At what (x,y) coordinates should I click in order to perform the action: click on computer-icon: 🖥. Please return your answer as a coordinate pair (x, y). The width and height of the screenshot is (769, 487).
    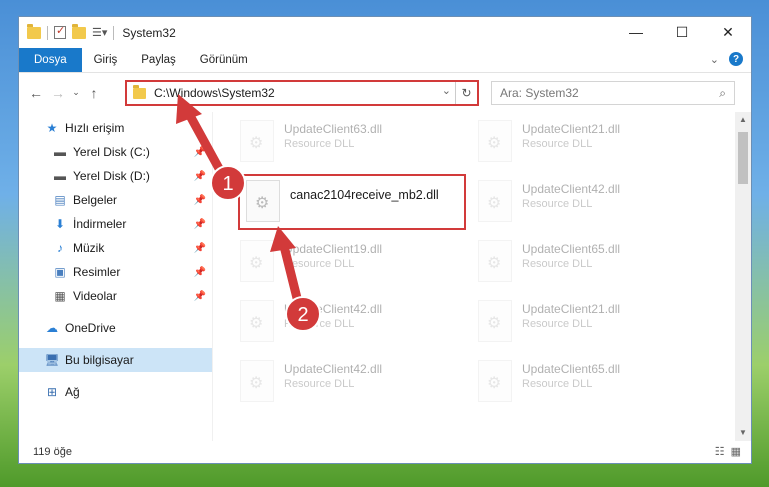
    Looking at the image, I should click on (52, 360).